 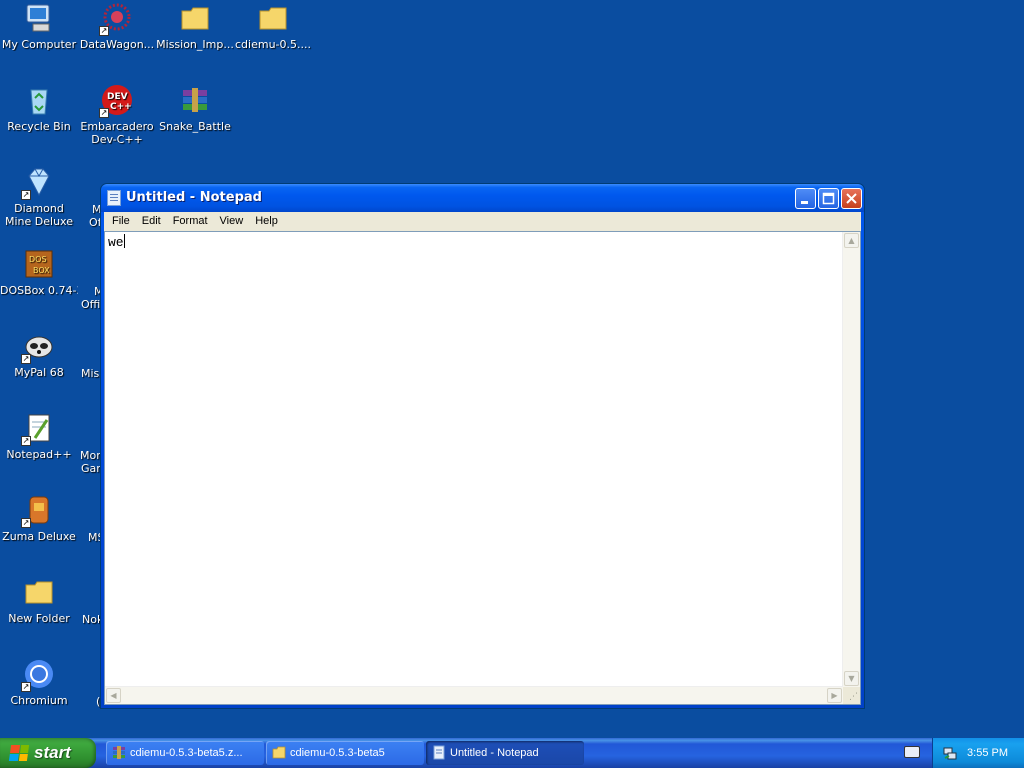 I want to click on desktop-icon-label: Notepad++, so click(x=39, y=454).